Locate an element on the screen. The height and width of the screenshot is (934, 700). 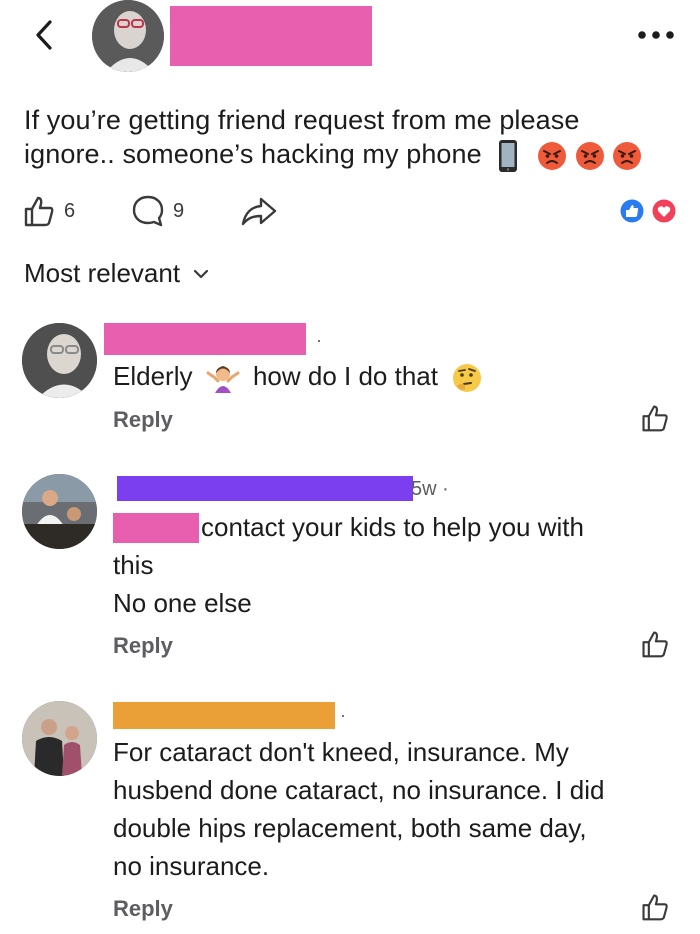
sort-label: Most relevant is located at coordinates (102, 273).